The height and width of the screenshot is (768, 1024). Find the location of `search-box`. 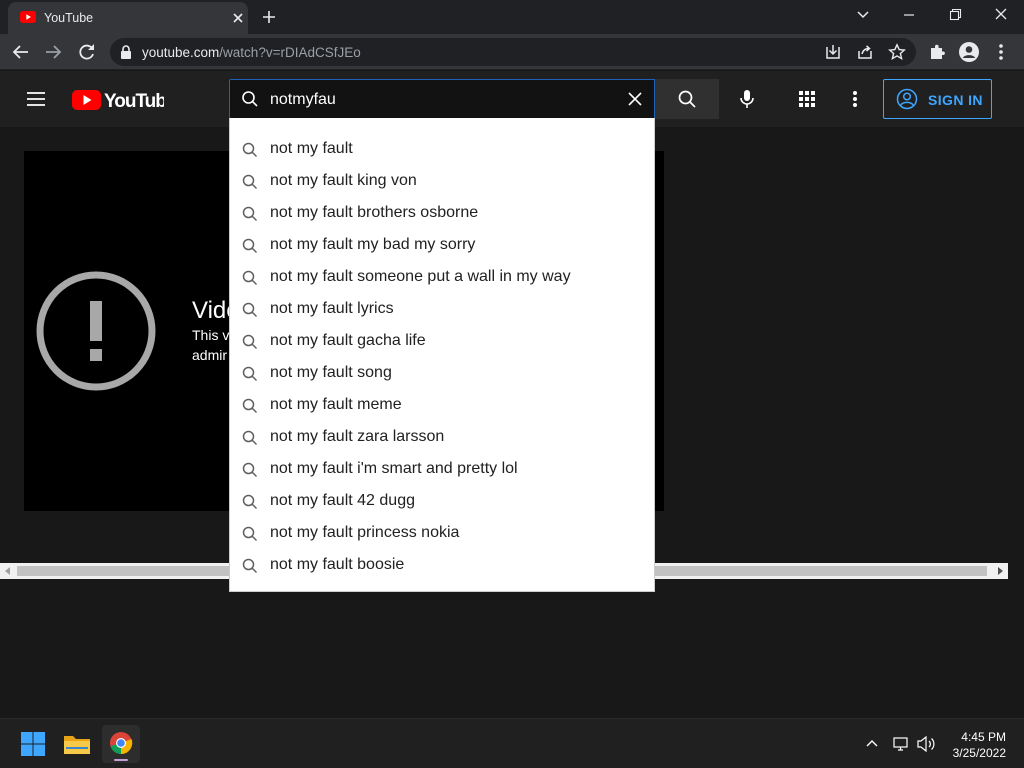

search-box is located at coordinates (442, 99).